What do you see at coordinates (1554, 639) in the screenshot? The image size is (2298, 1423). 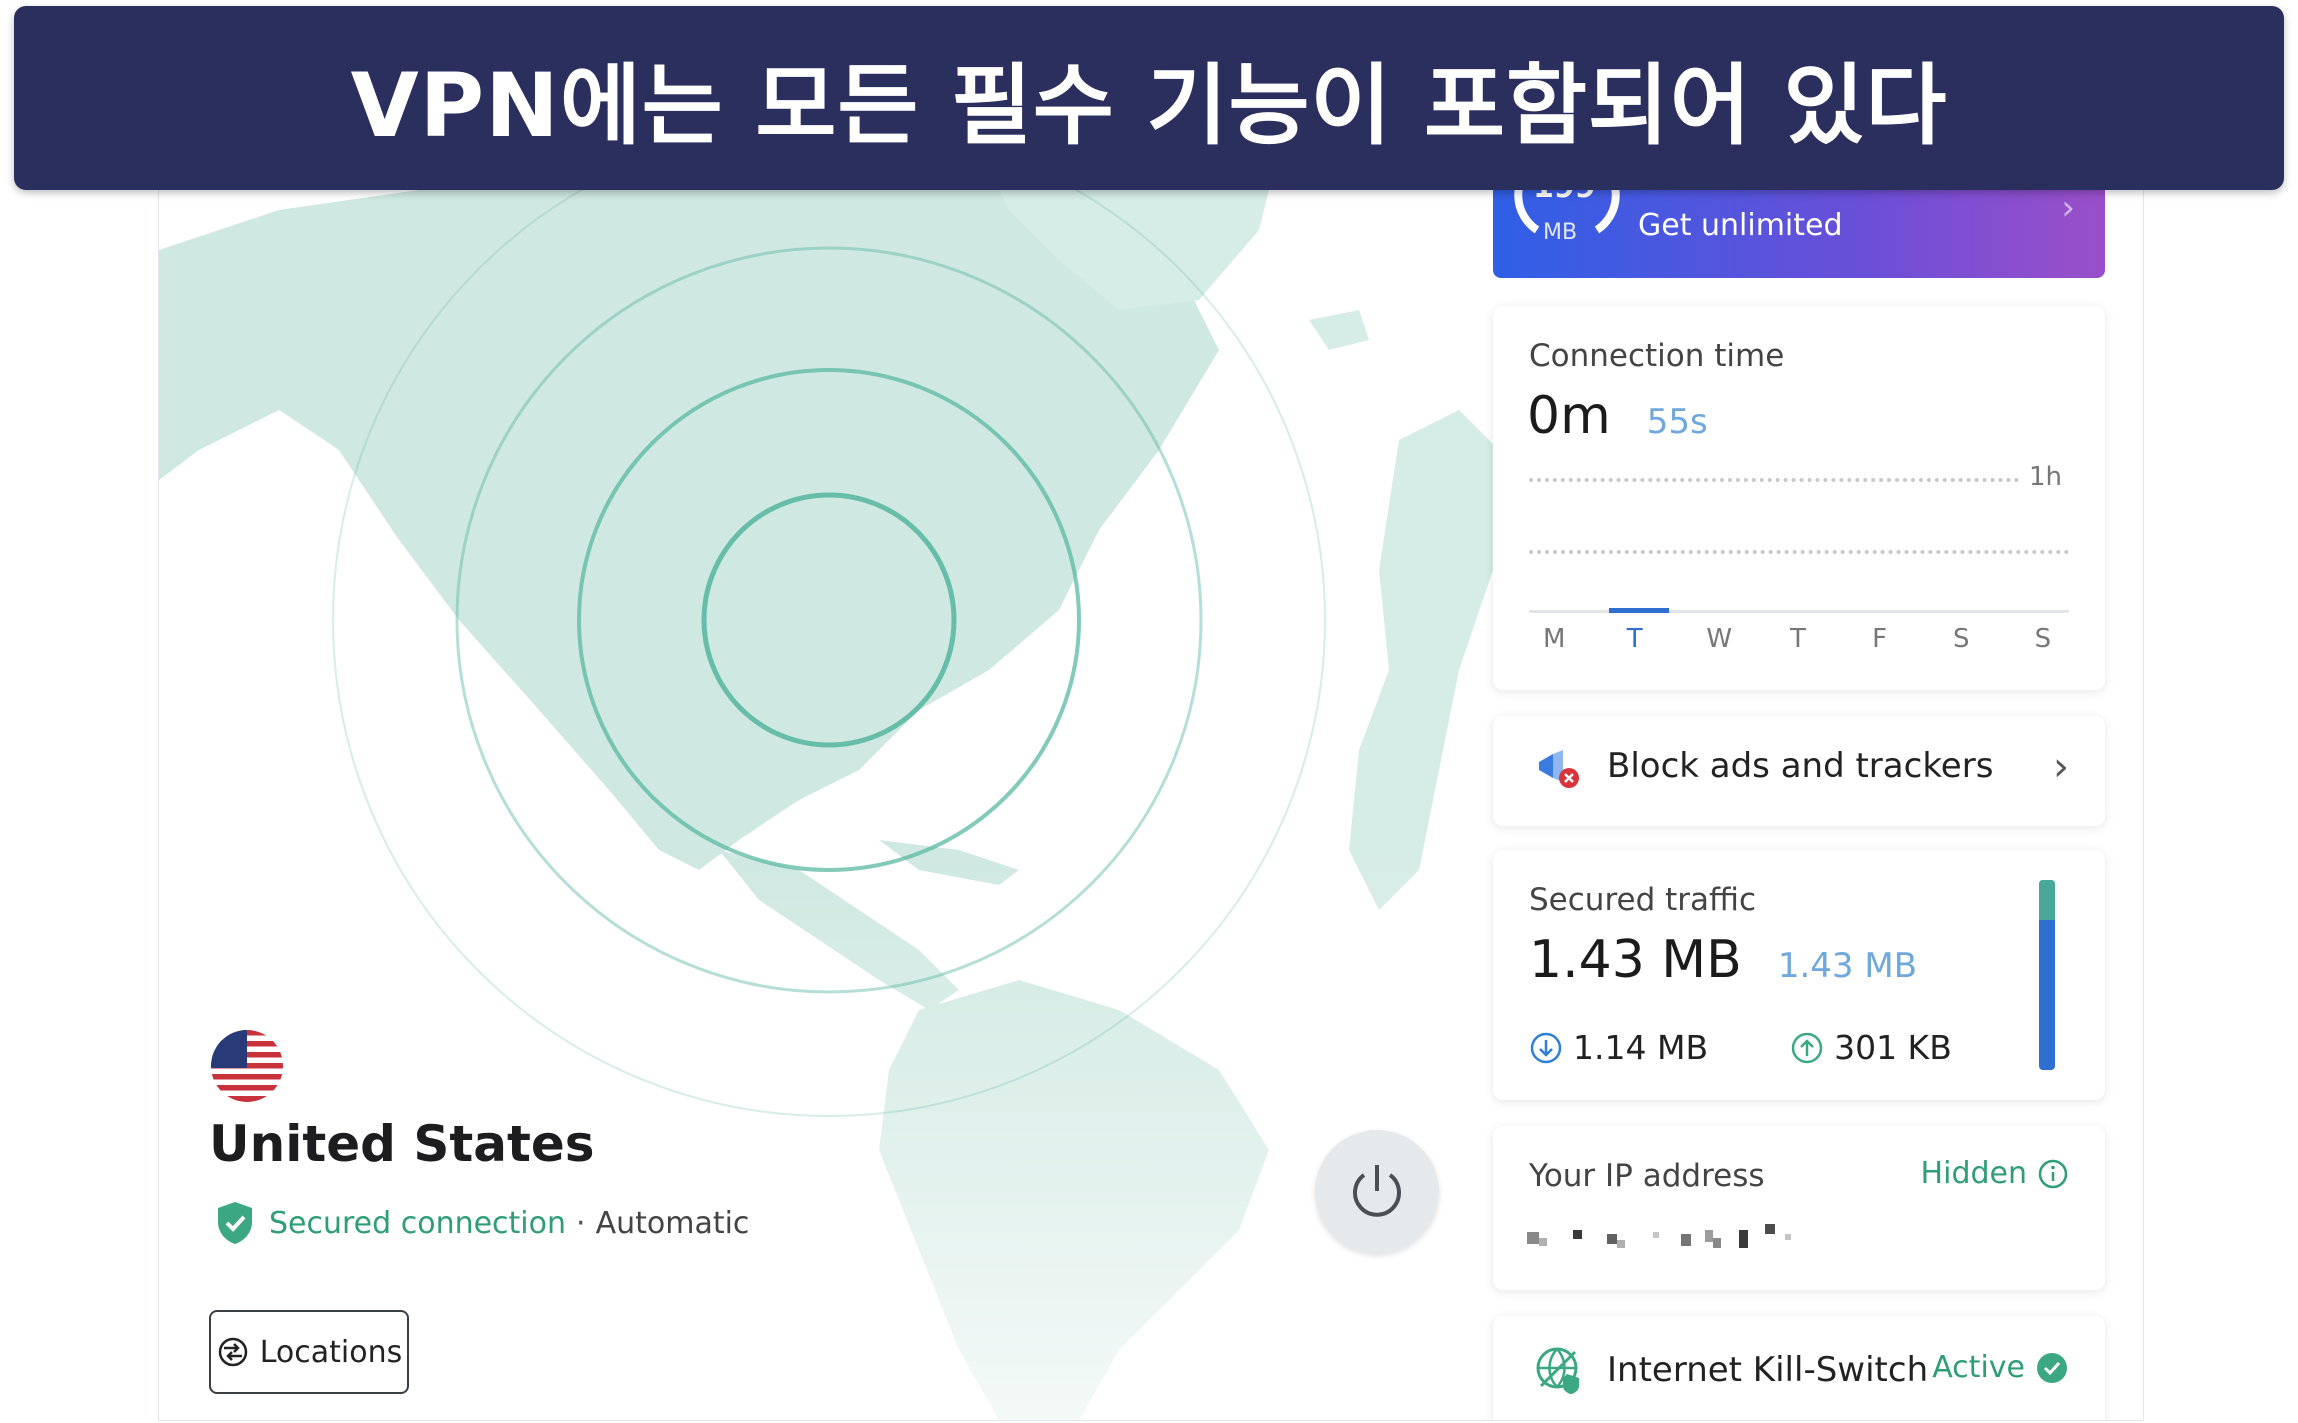 I see `day-label: M` at bounding box center [1554, 639].